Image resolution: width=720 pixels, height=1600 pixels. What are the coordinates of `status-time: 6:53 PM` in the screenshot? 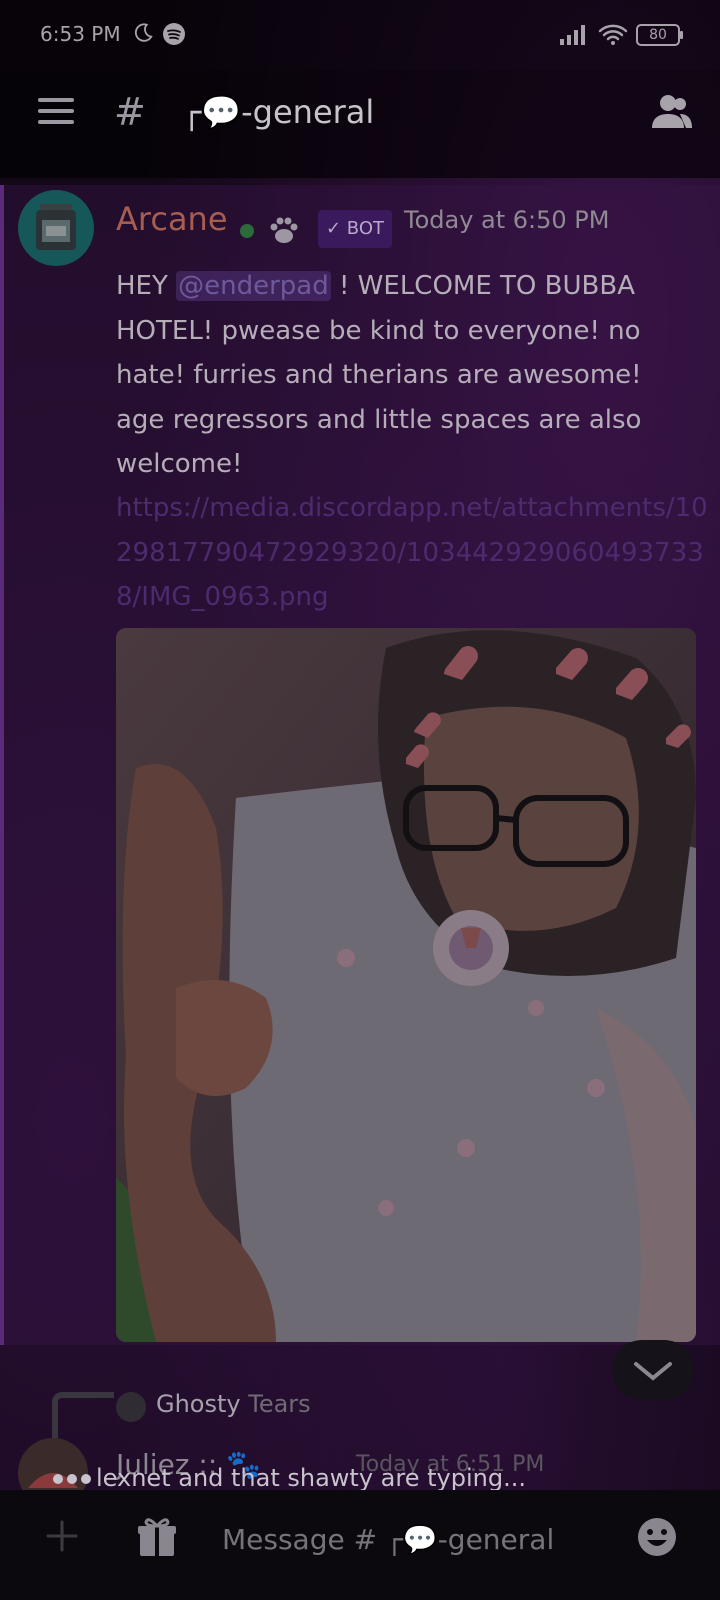 It's located at (80, 34).